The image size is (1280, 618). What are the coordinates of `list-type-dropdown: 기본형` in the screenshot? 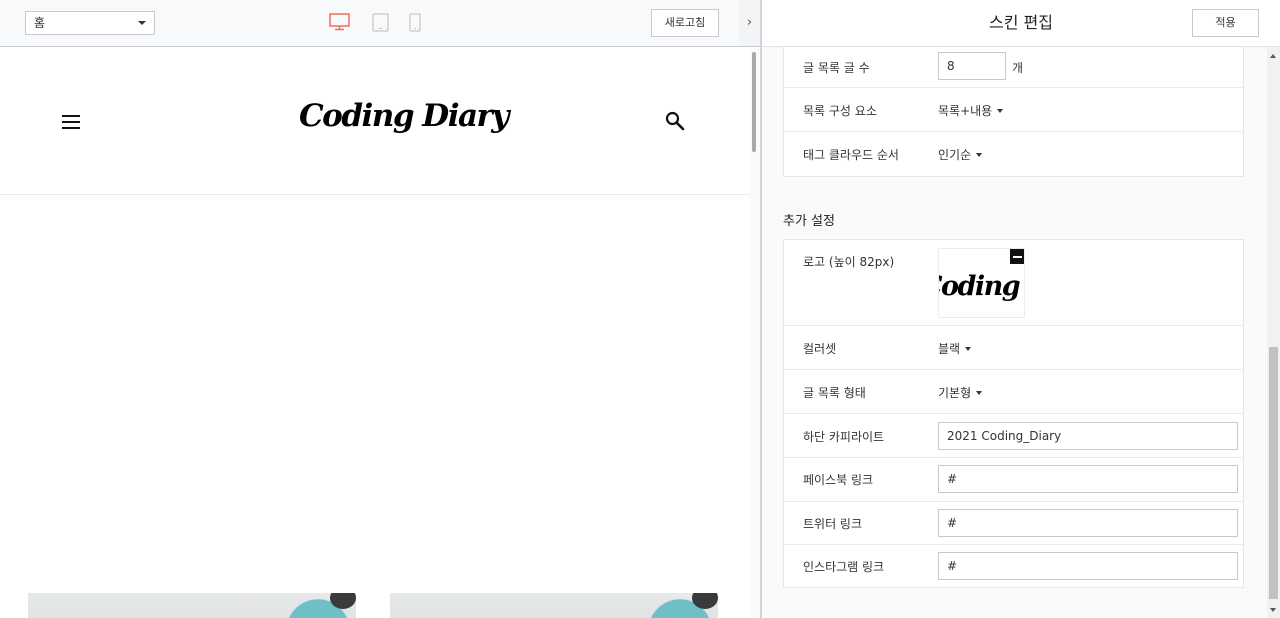 It's located at (960, 392).